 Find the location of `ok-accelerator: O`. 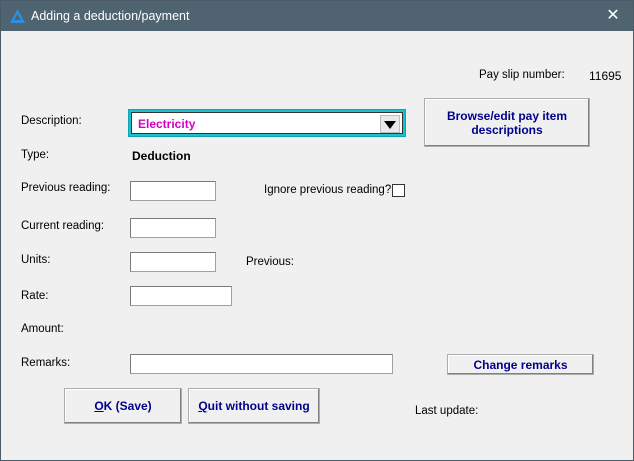

ok-accelerator: O is located at coordinates (99, 406).